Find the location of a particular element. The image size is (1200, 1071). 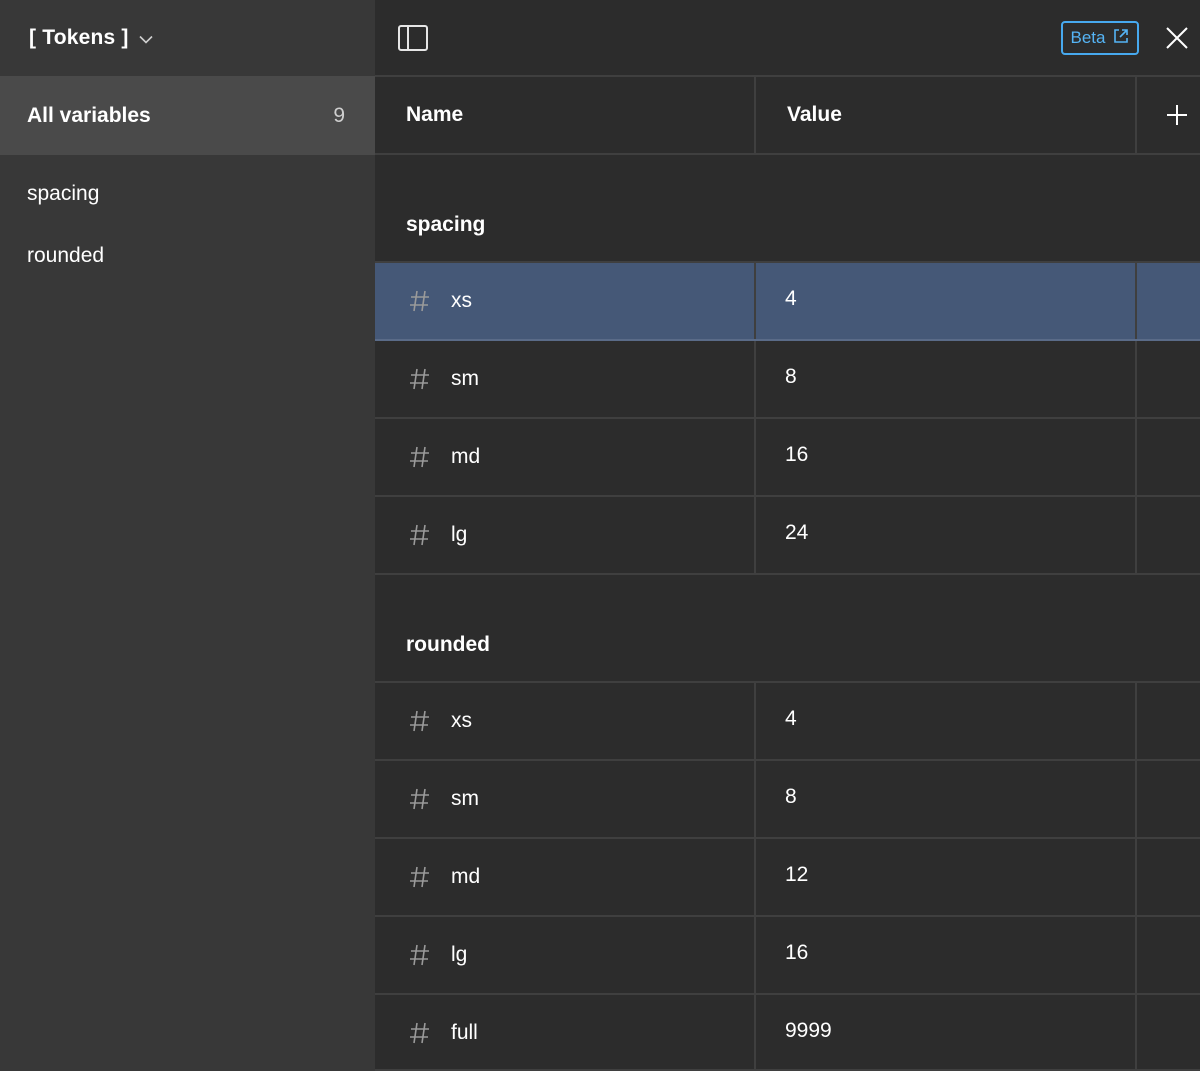

close-icon is located at coordinates (1177, 38).